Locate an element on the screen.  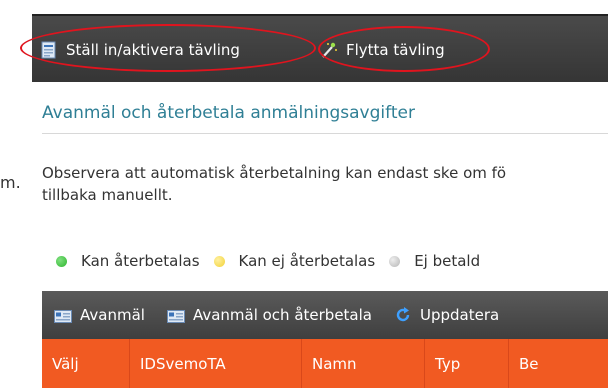
column-header-name: Namn is located at coordinates (363, 363).